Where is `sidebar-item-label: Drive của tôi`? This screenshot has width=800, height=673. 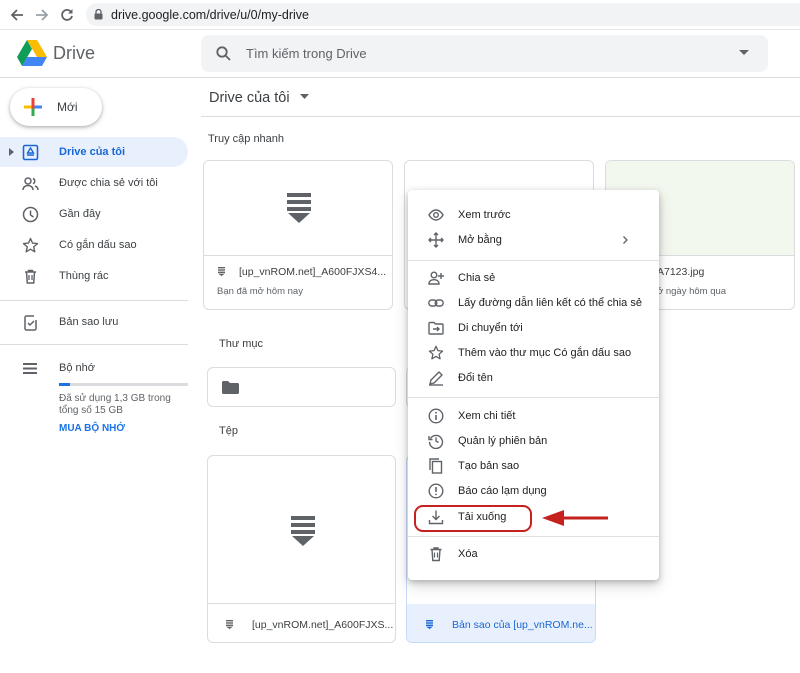 sidebar-item-label: Drive của tôi is located at coordinates (92, 152).